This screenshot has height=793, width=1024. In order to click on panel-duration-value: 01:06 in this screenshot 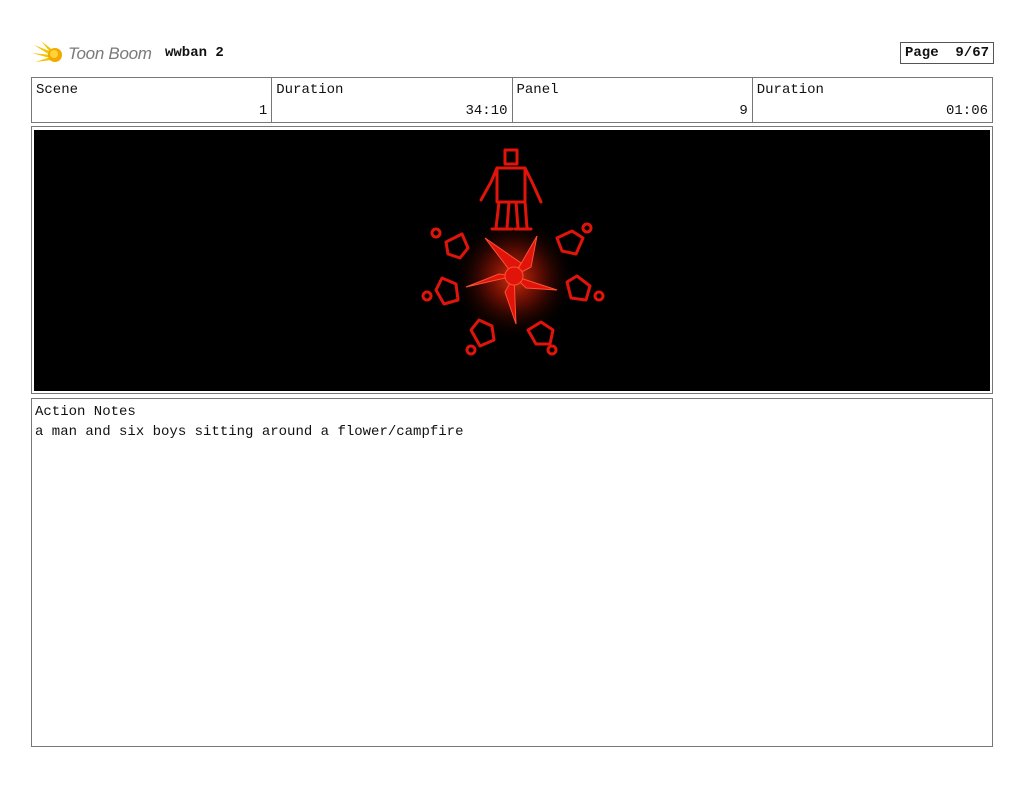, I will do `click(966, 111)`.